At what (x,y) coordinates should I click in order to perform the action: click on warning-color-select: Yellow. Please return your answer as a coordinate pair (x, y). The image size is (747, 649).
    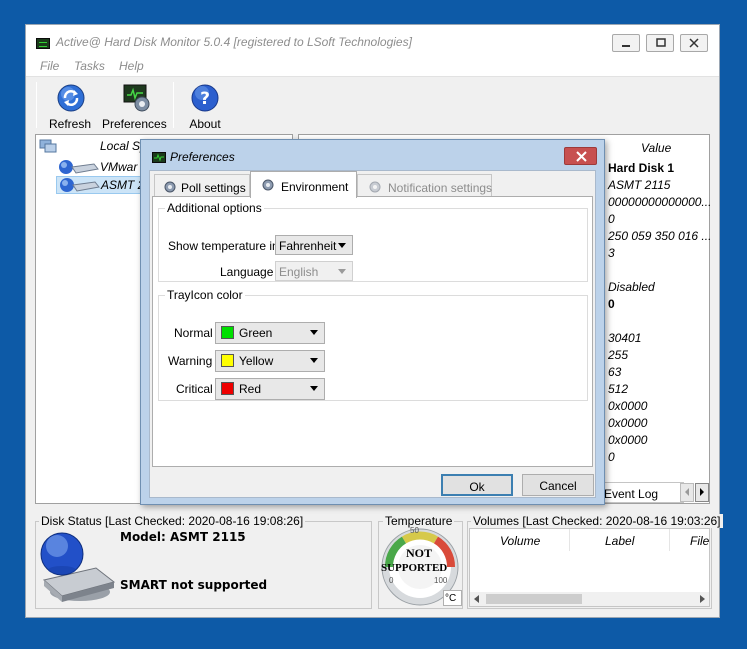
    Looking at the image, I should click on (270, 361).